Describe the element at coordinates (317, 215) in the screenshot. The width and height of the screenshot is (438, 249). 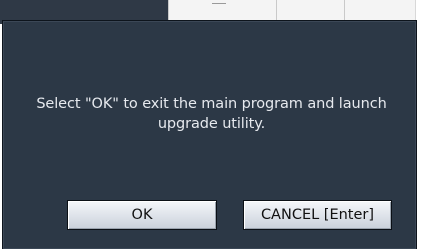
I see `cancel-button: CANCEL [Enter]` at that location.